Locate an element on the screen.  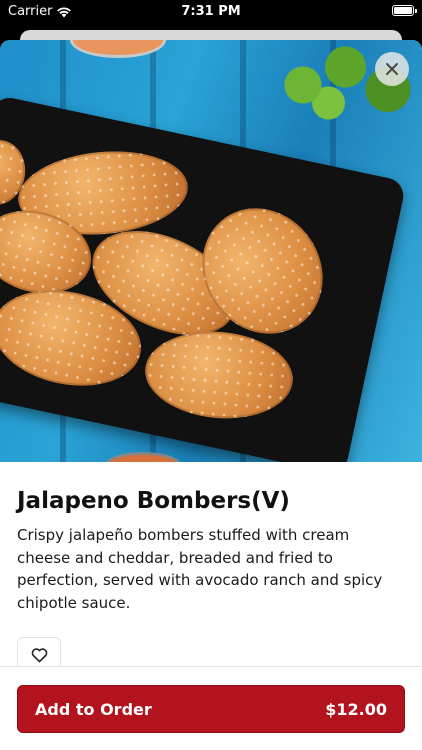
order-footer: Add to Order $12.00 is located at coordinates (211, 708).